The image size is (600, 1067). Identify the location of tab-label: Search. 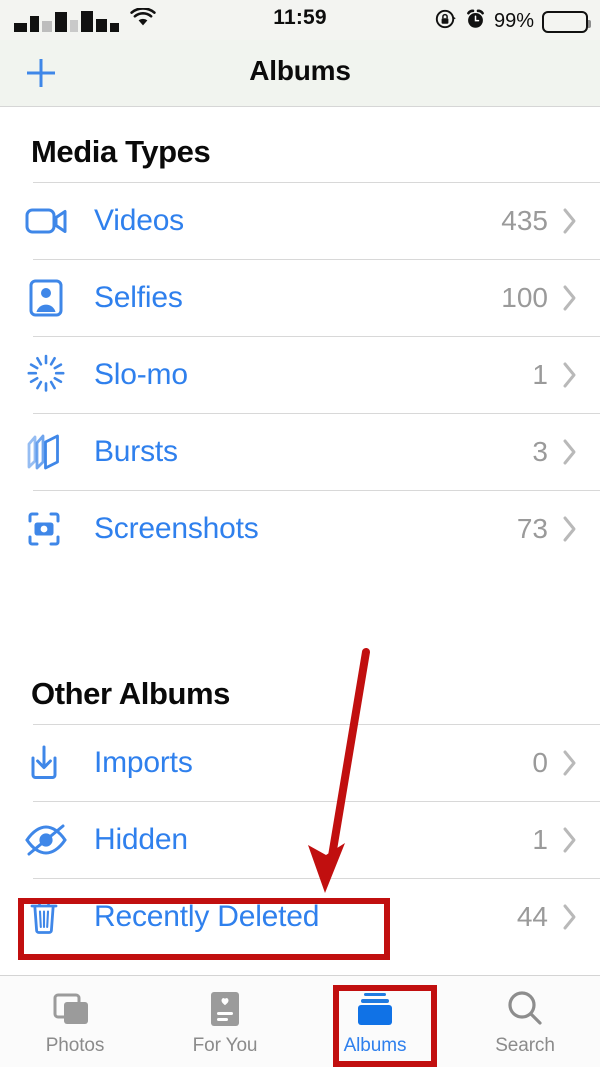
(525, 1045).